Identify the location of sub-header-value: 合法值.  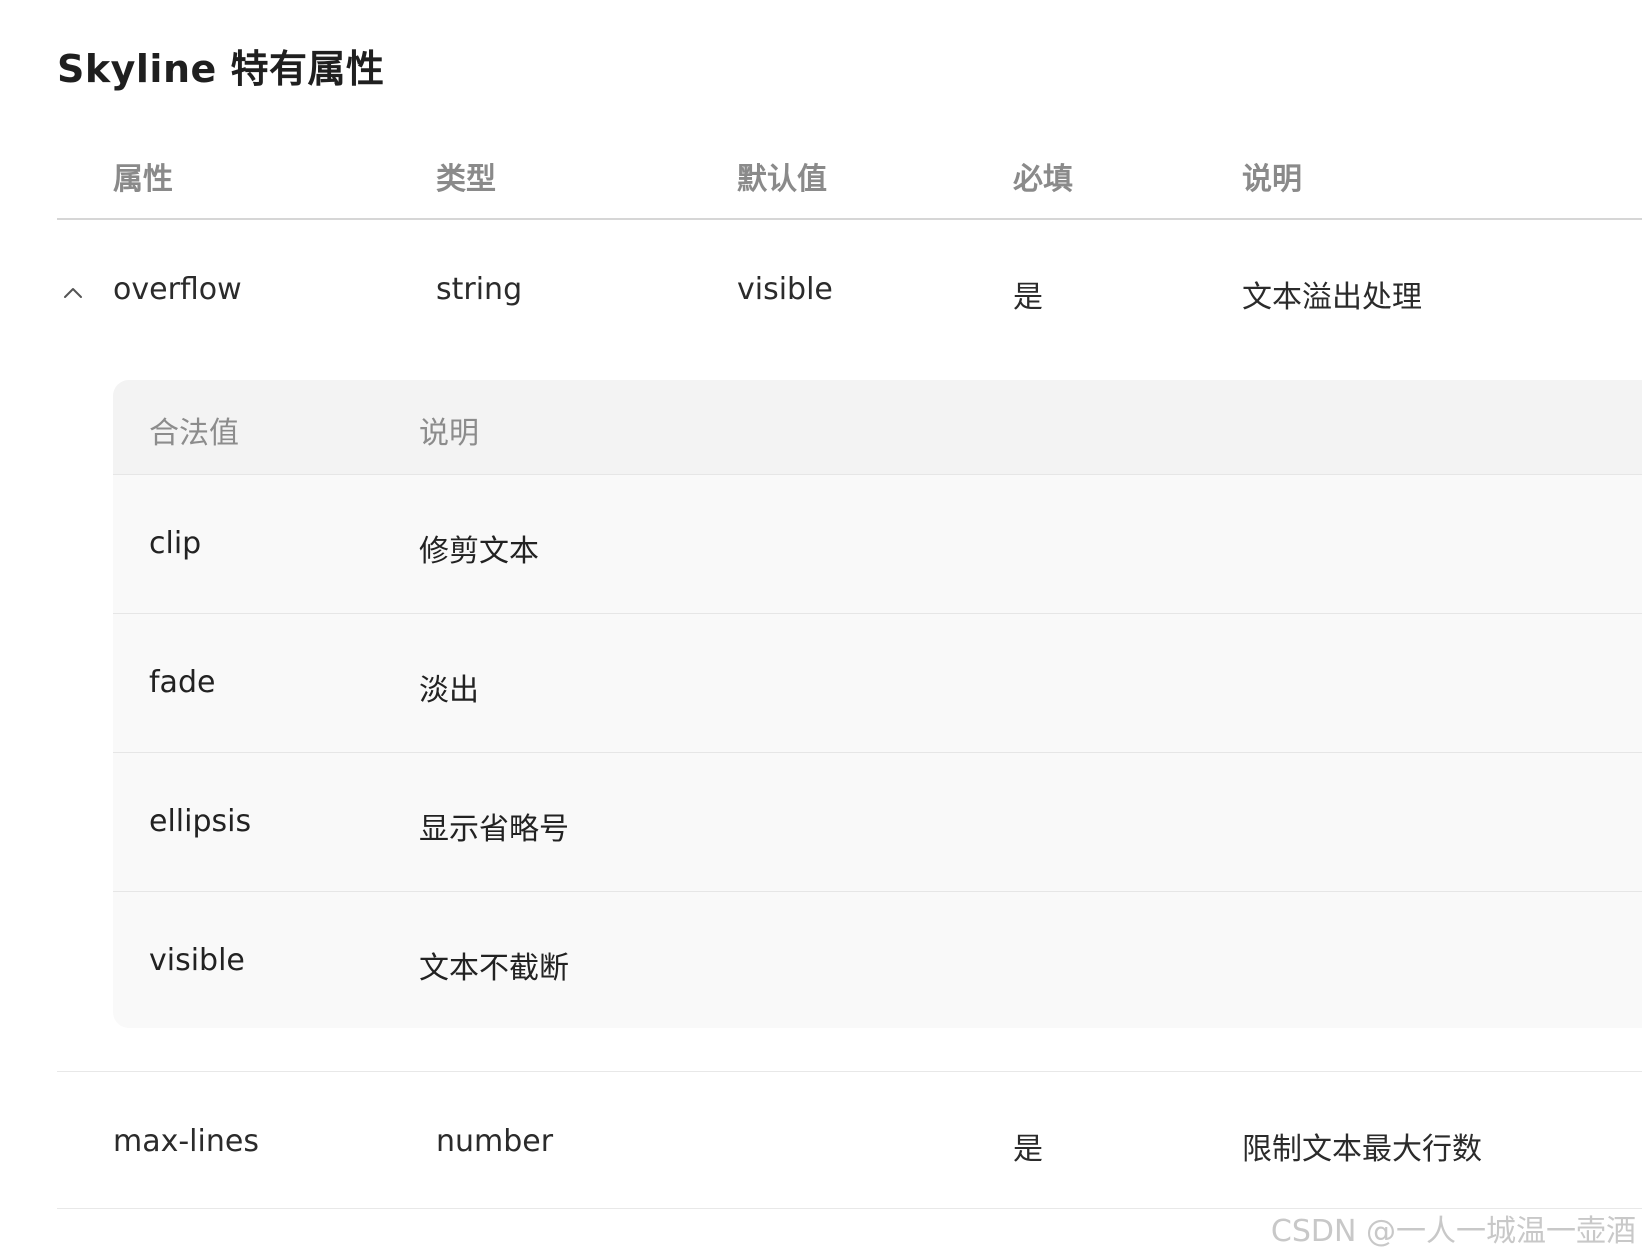
(194, 433).